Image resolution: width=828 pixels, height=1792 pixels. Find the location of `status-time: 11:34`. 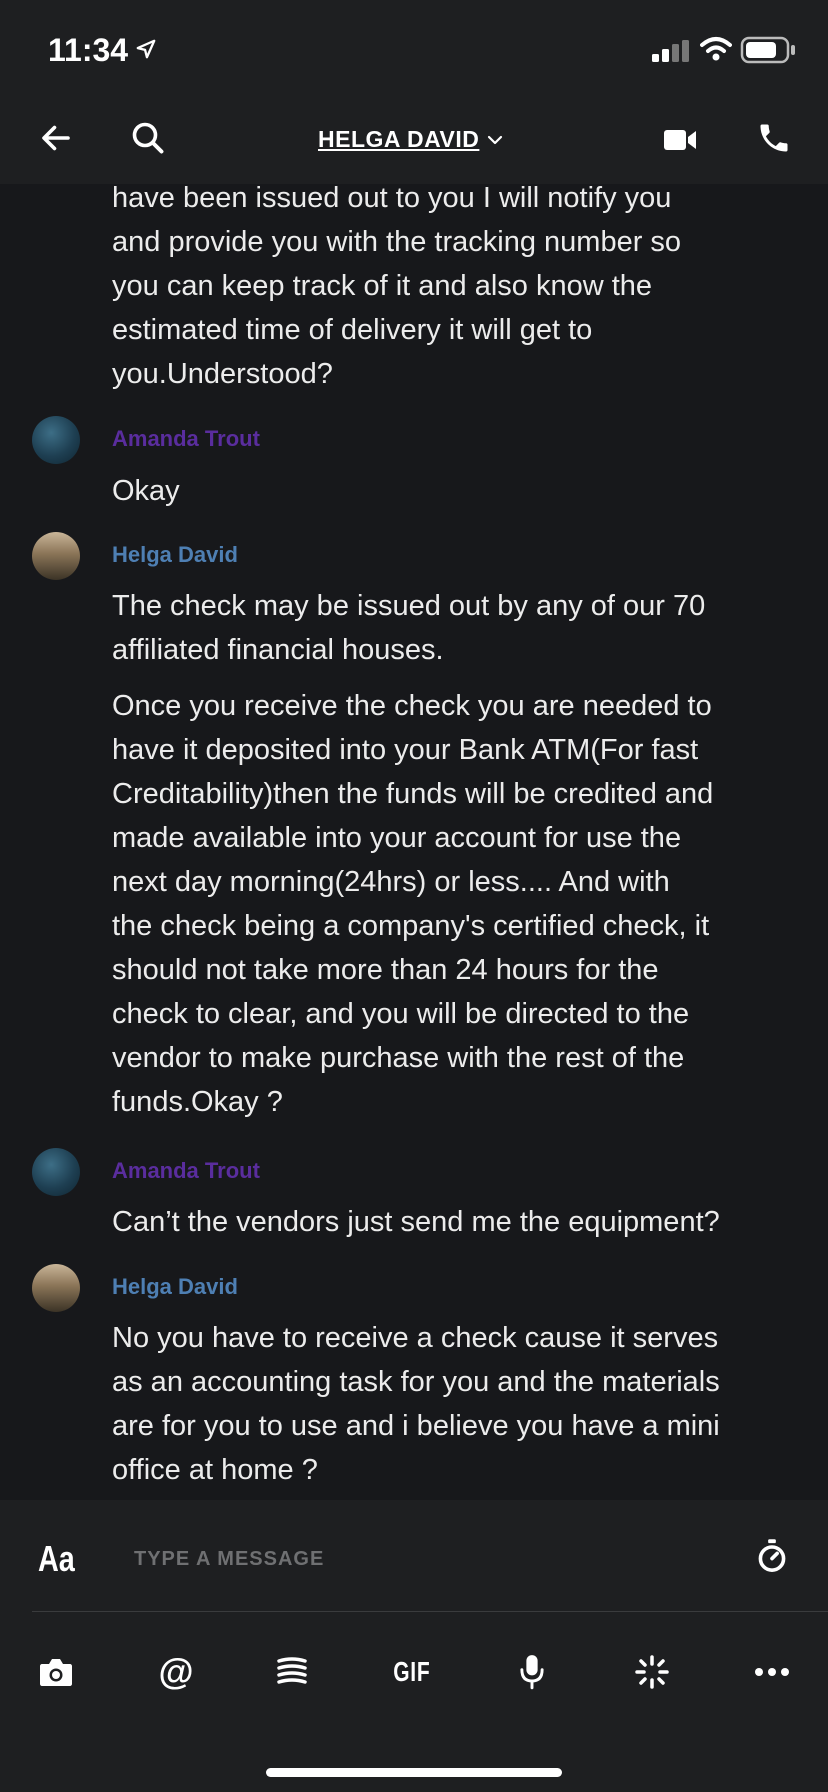

status-time: 11:34 is located at coordinates (88, 50).